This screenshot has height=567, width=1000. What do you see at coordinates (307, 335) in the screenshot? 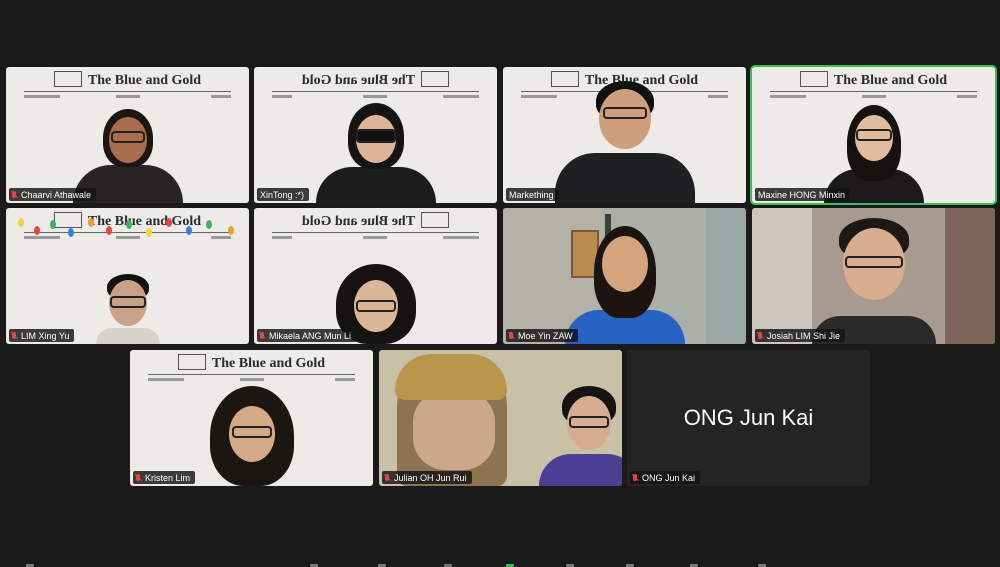
I see `participant-name: Mikaela ANG Mun Li` at bounding box center [307, 335].